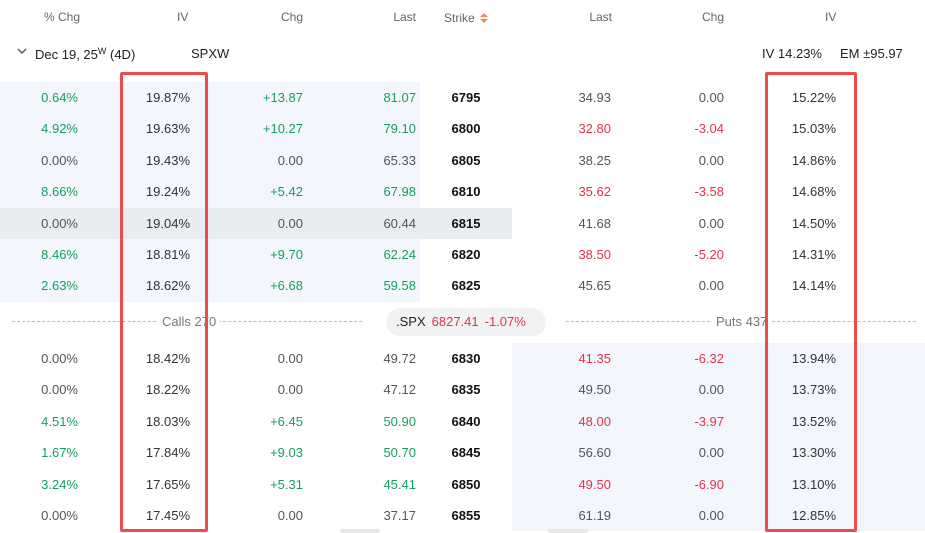 This screenshot has height=533, width=925. Describe the element at coordinates (466, 390) in the screenshot. I see `strike-price: 6835` at that location.